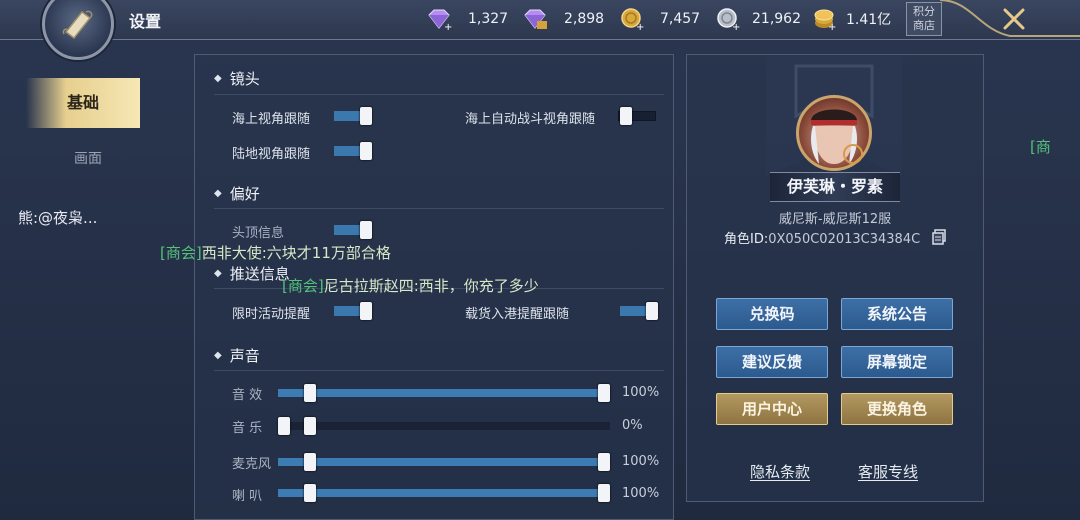  I want to click on cargo-port-toggle, so click(639, 311).